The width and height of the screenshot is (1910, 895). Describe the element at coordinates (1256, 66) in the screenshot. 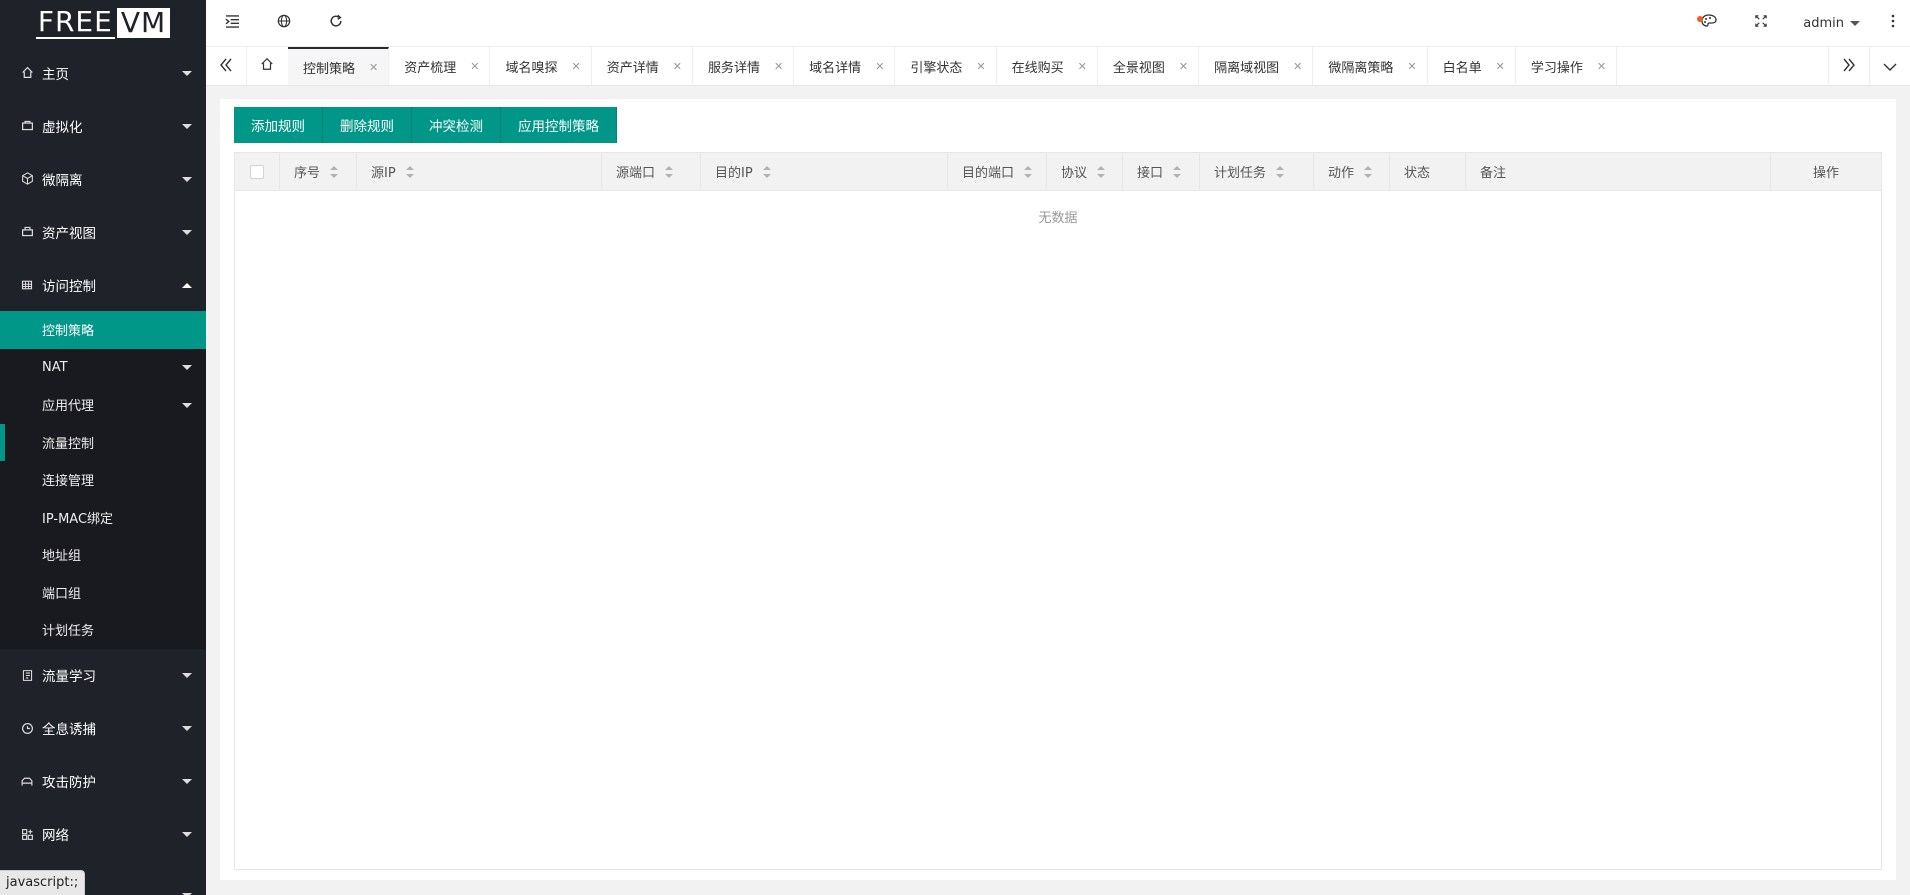

I see `tab-isolation-domain-view: 隔离域视图 ✕` at that location.